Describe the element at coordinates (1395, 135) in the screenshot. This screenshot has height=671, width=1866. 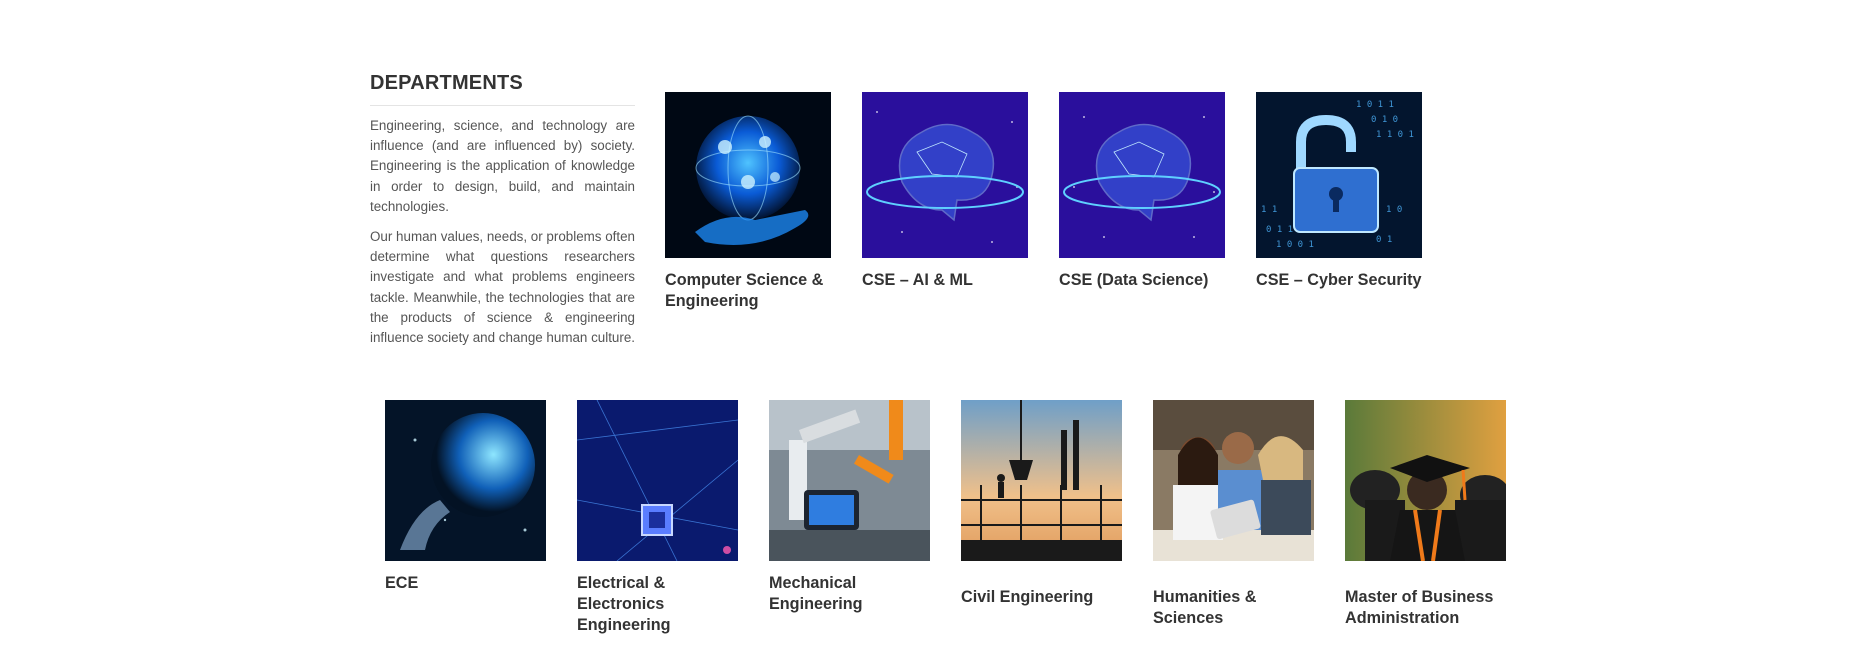
I see `svg-text: 1 1 0 1` at that location.